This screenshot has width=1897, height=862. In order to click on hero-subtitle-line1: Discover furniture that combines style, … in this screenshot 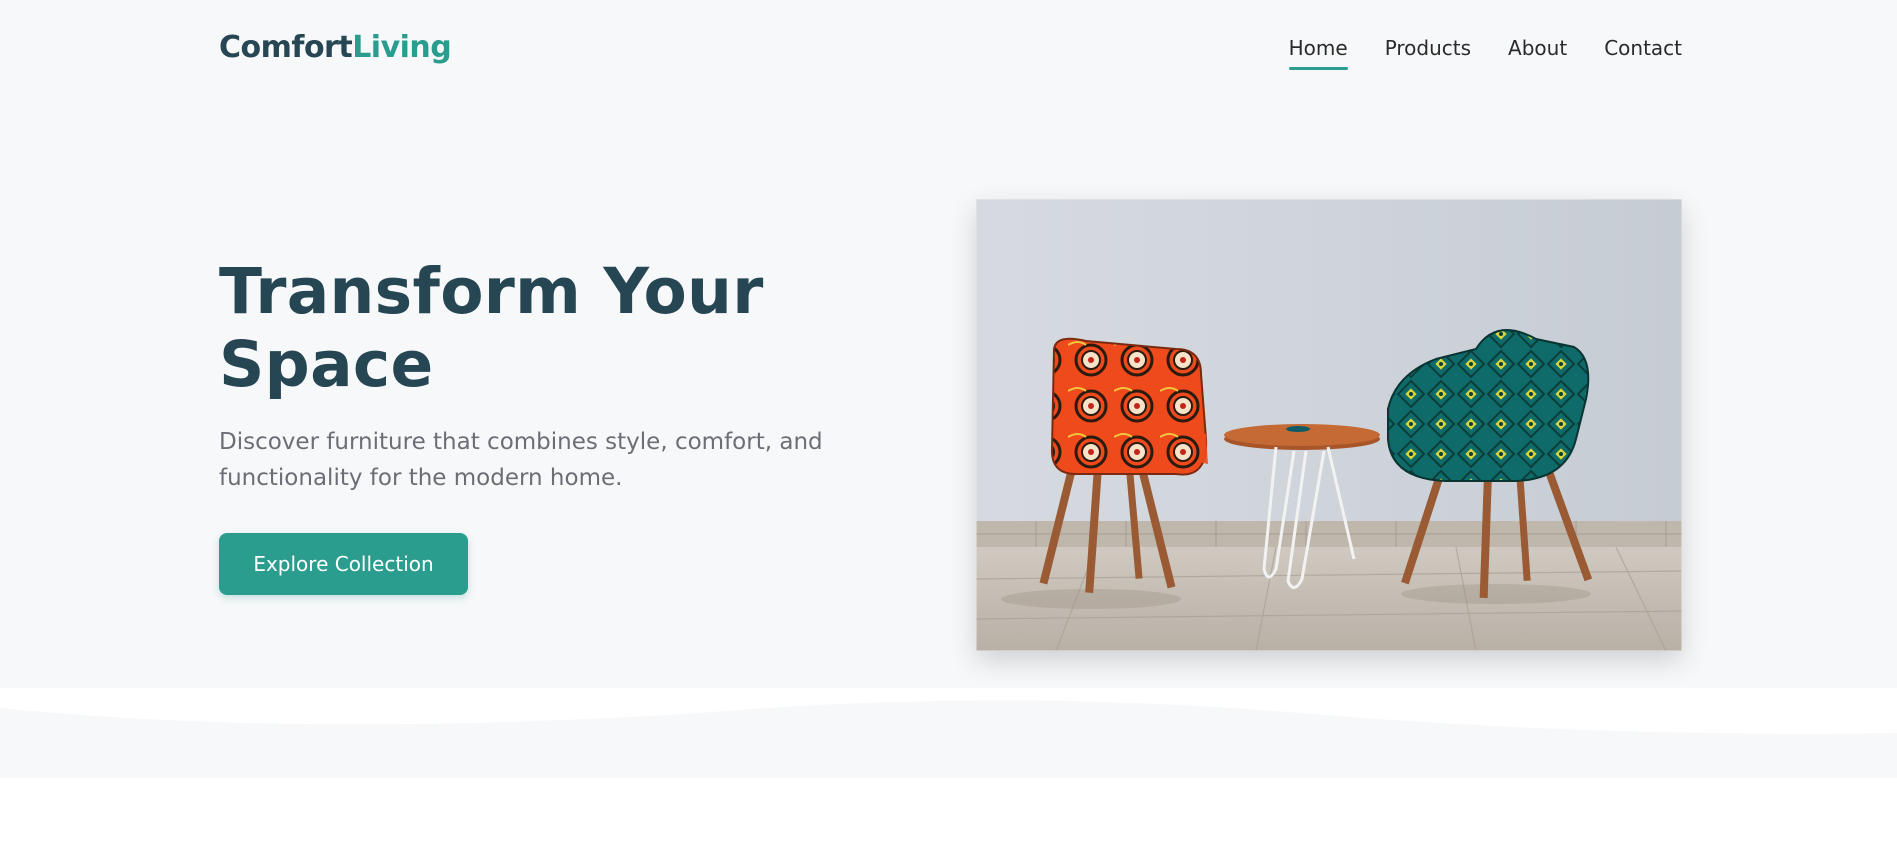, I will do `click(521, 442)`.